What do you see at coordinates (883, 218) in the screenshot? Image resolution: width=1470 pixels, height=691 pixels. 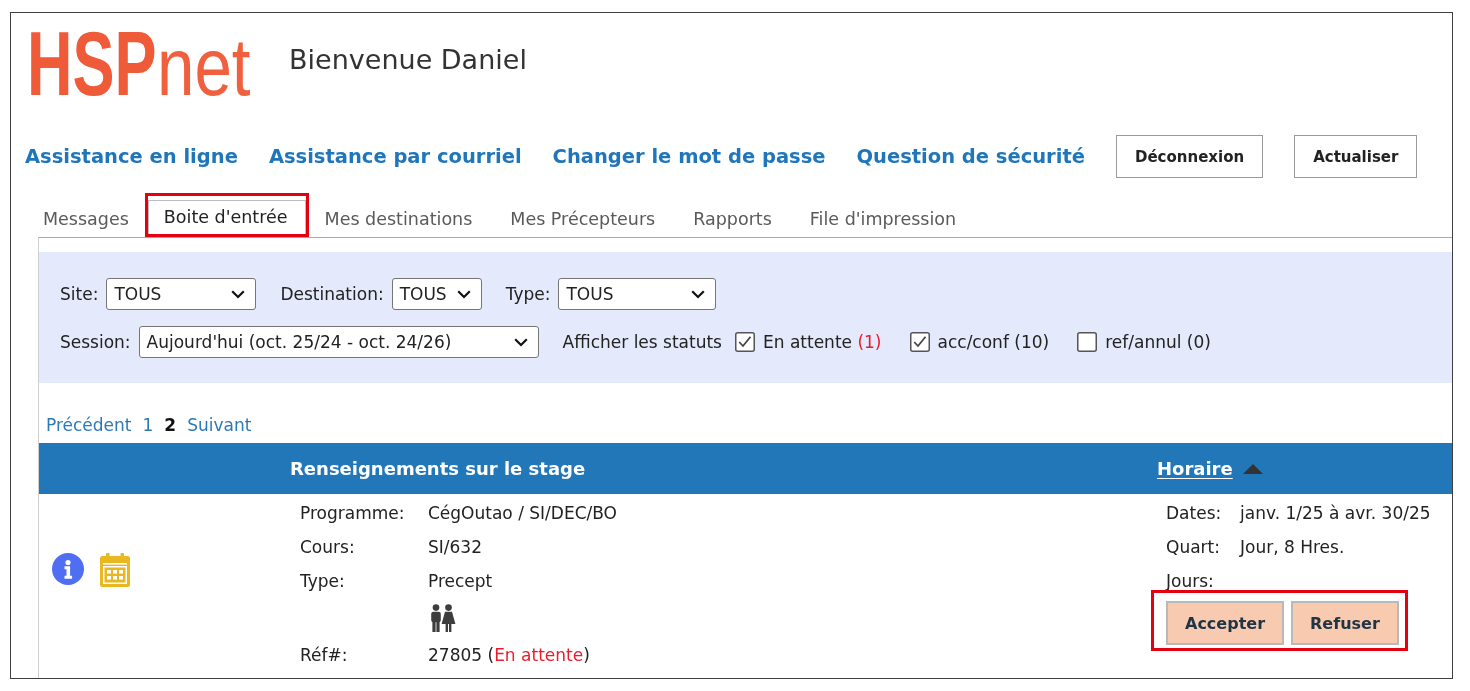 I see `tab: File d'impression` at bounding box center [883, 218].